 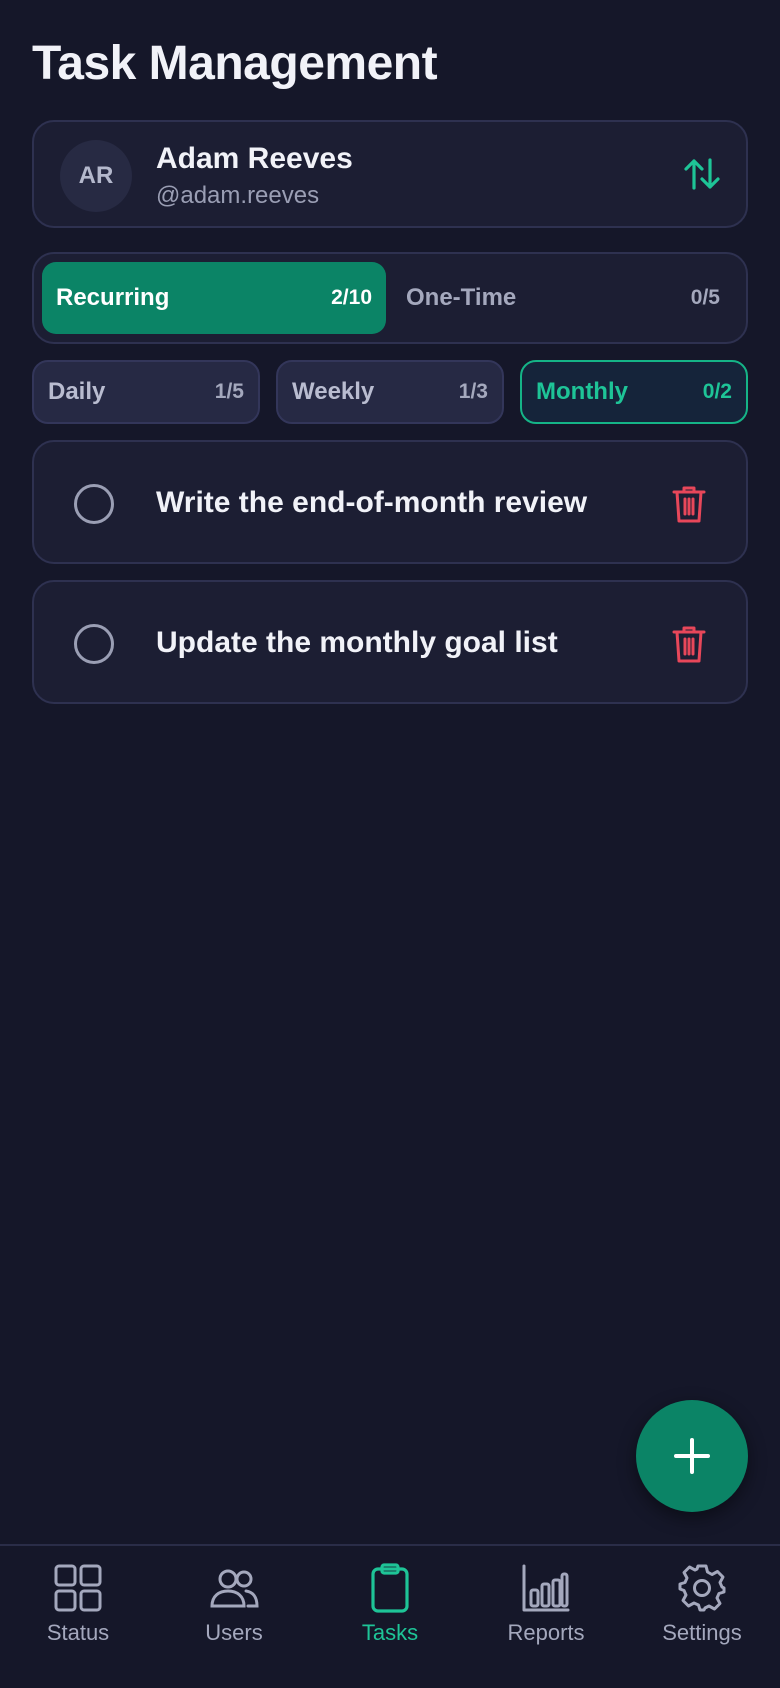 What do you see at coordinates (546, 1632) in the screenshot?
I see `nav-label: Reports` at bounding box center [546, 1632].